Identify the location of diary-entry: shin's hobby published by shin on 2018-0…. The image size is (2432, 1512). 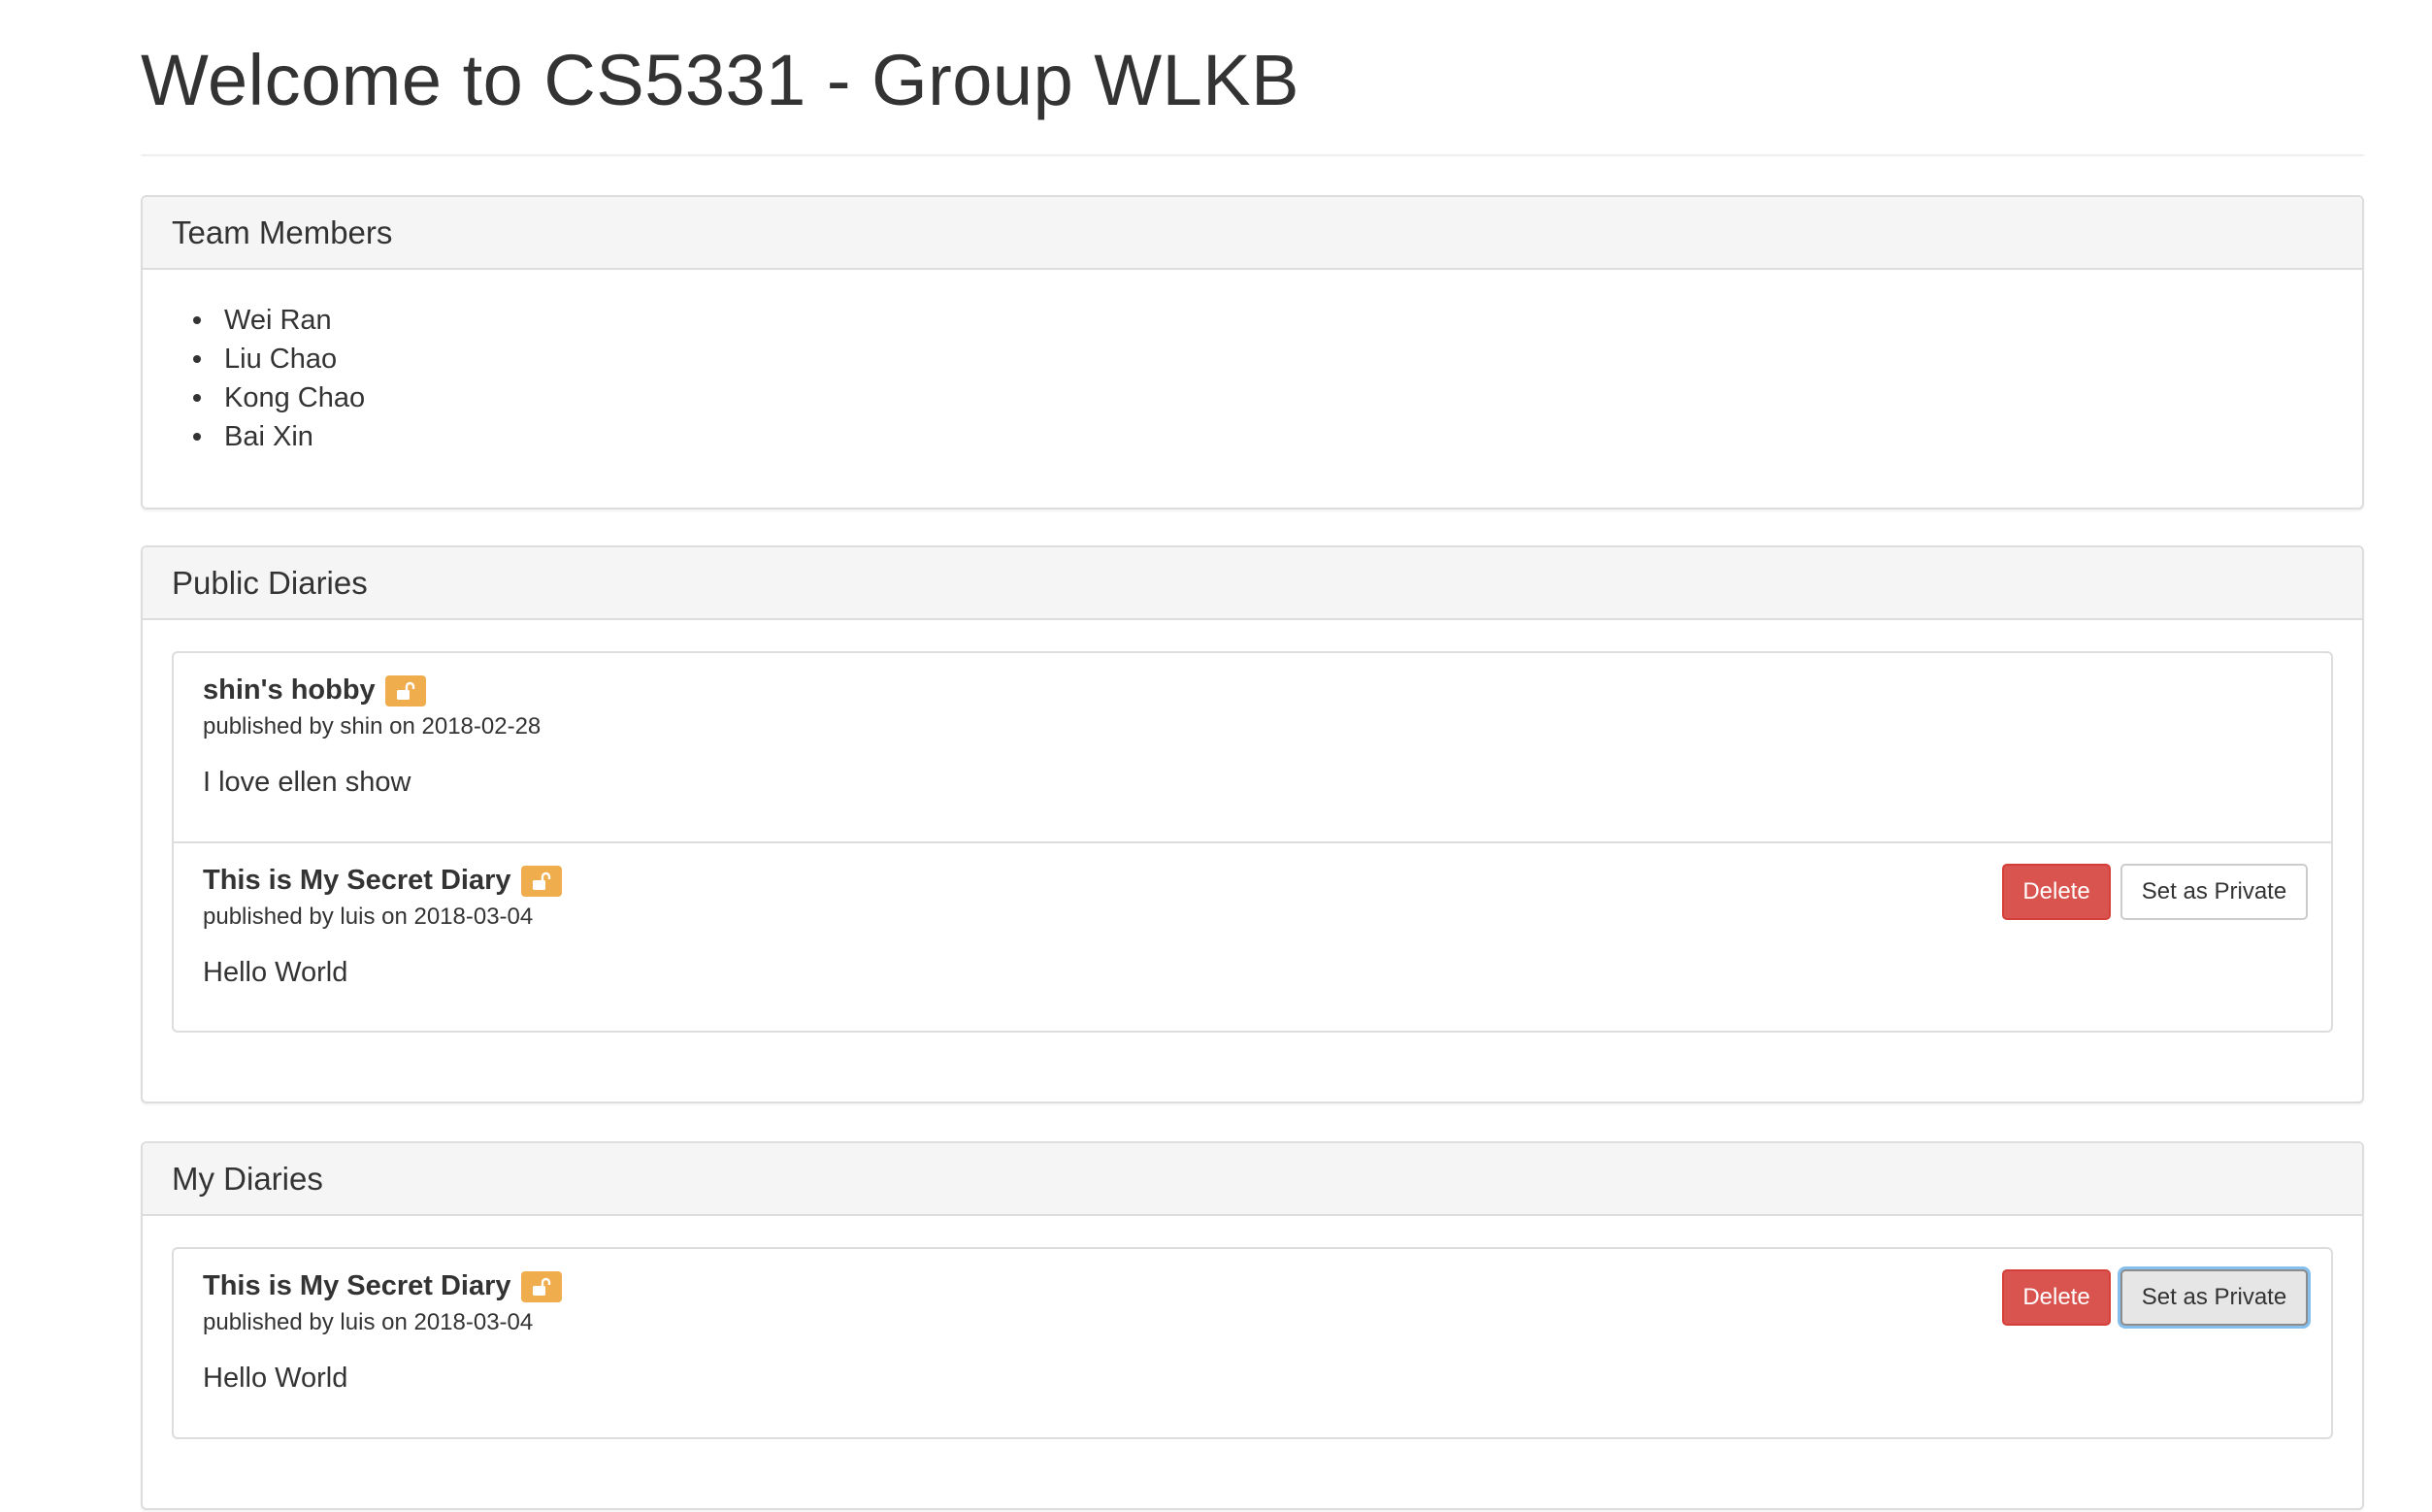
(1252, 747).